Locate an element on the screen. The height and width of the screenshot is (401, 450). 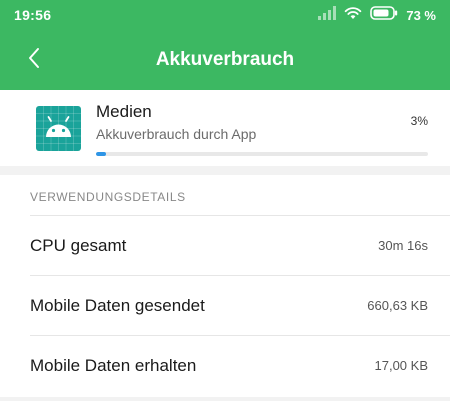
detail-value: 30m 16s is located at coordinates (403, 245).